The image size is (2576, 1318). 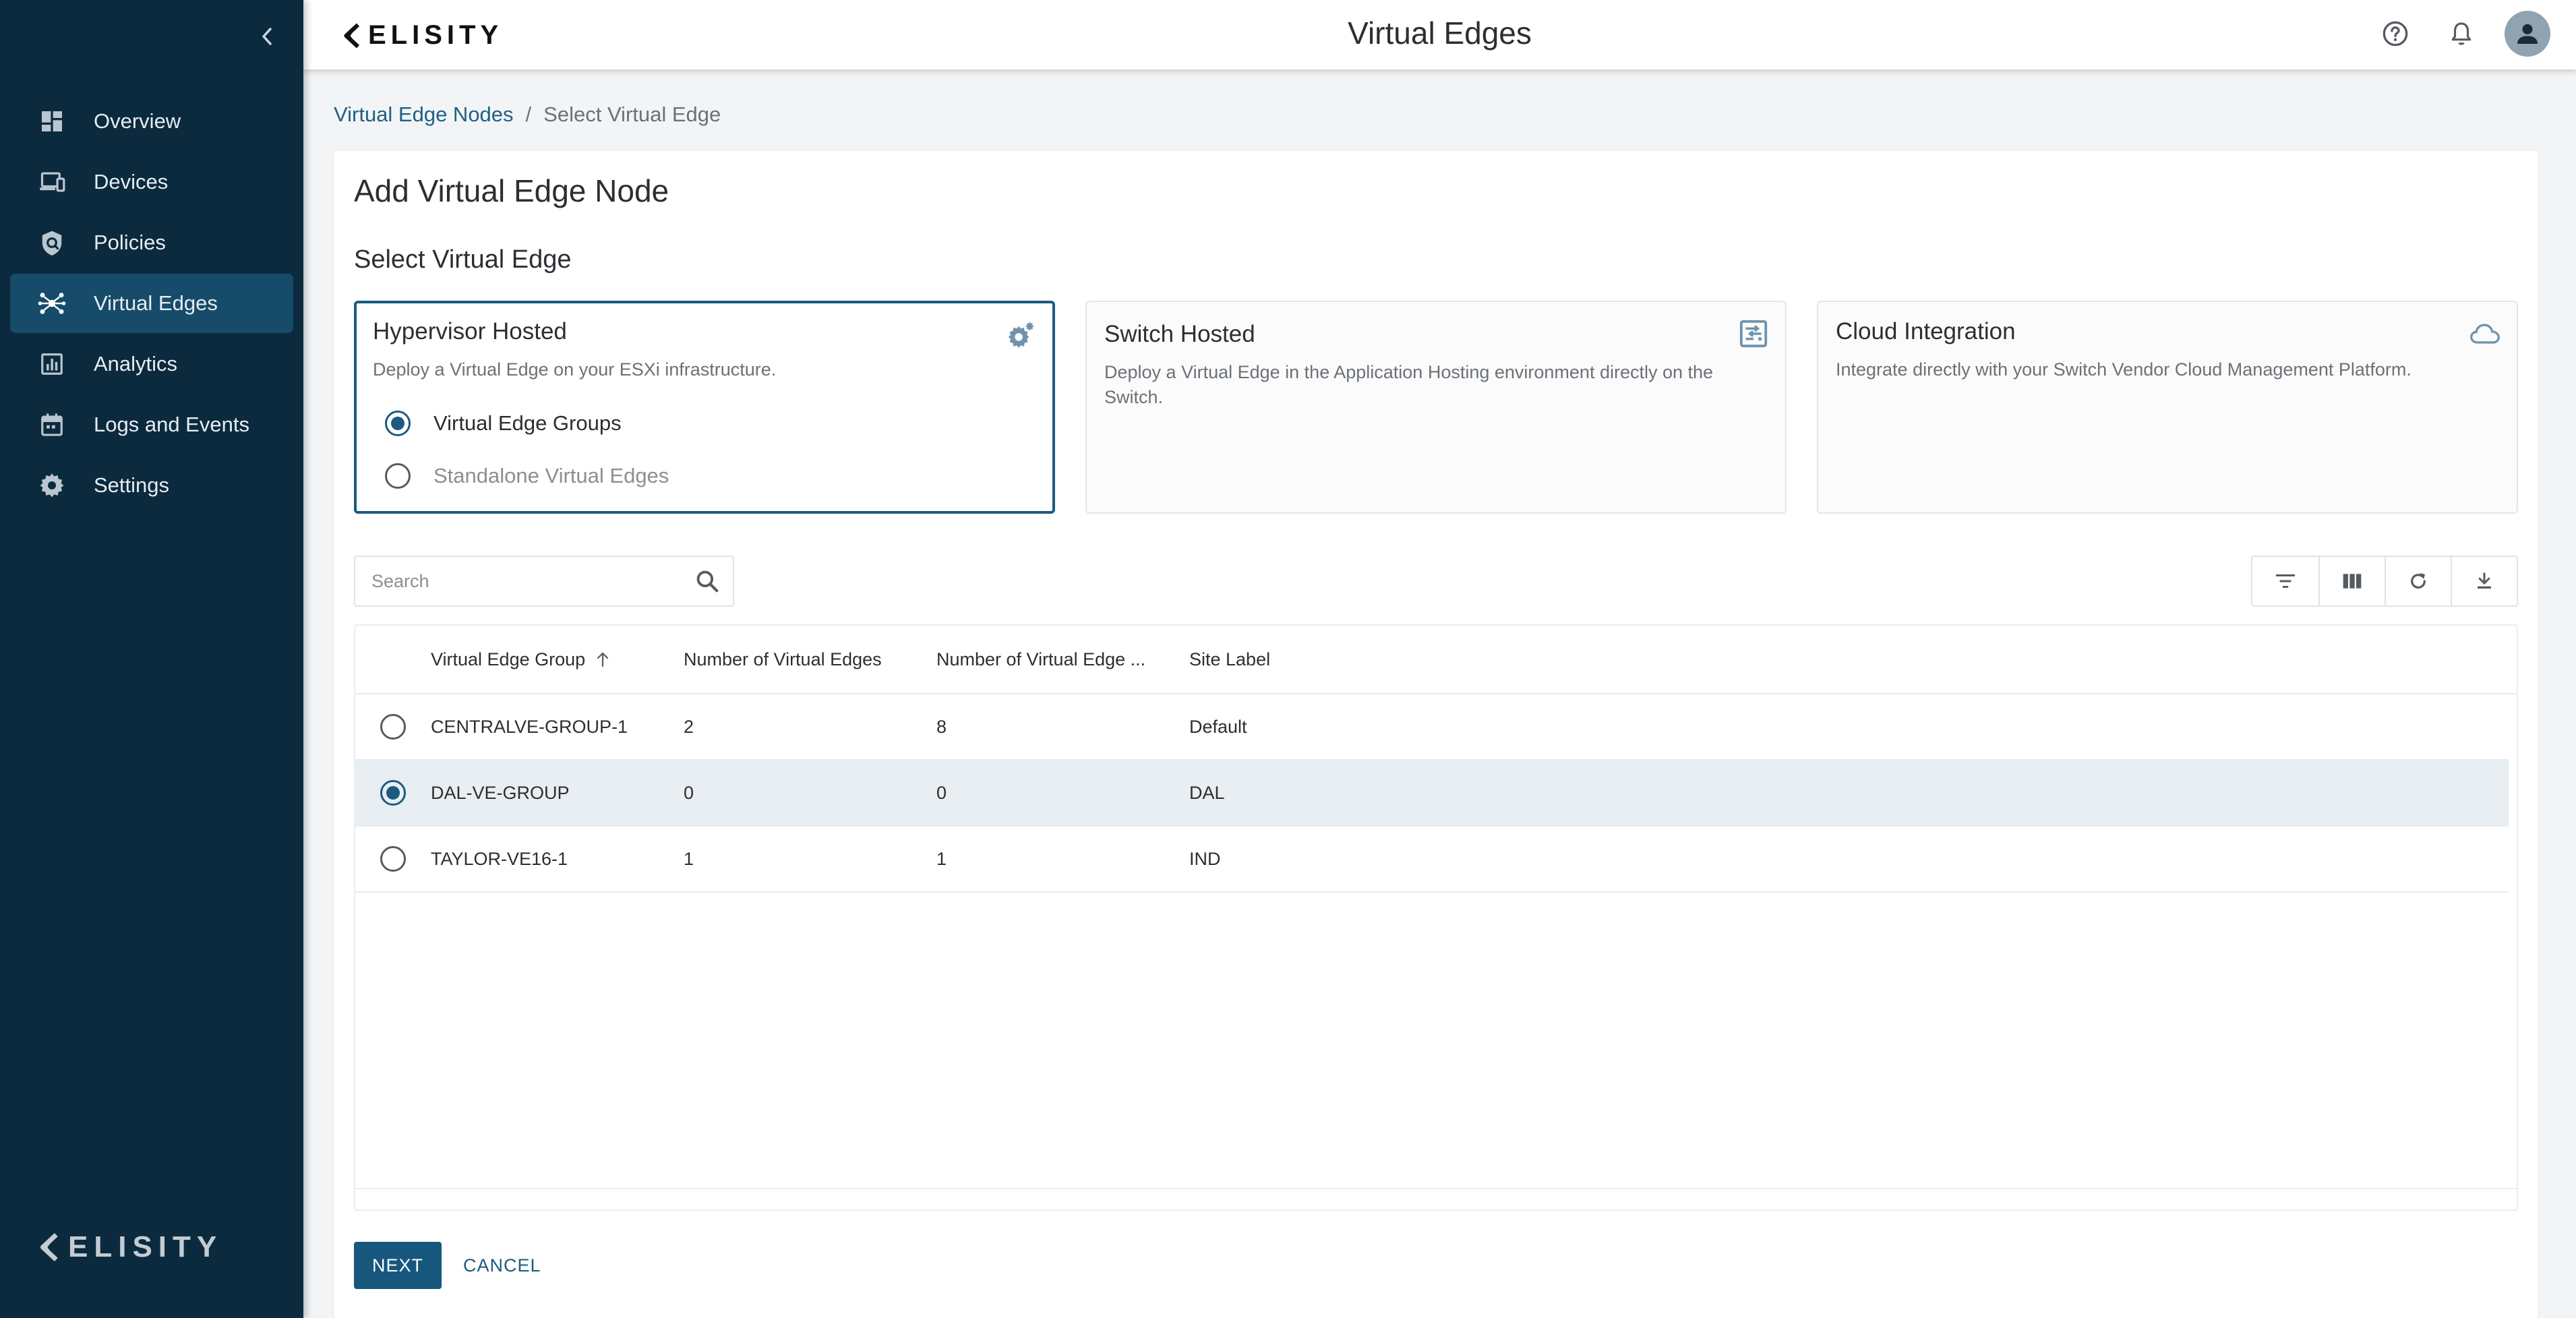 I want to click on sidebar-item-logs-and-events: Logs and Events, so click(x=151, y=424).